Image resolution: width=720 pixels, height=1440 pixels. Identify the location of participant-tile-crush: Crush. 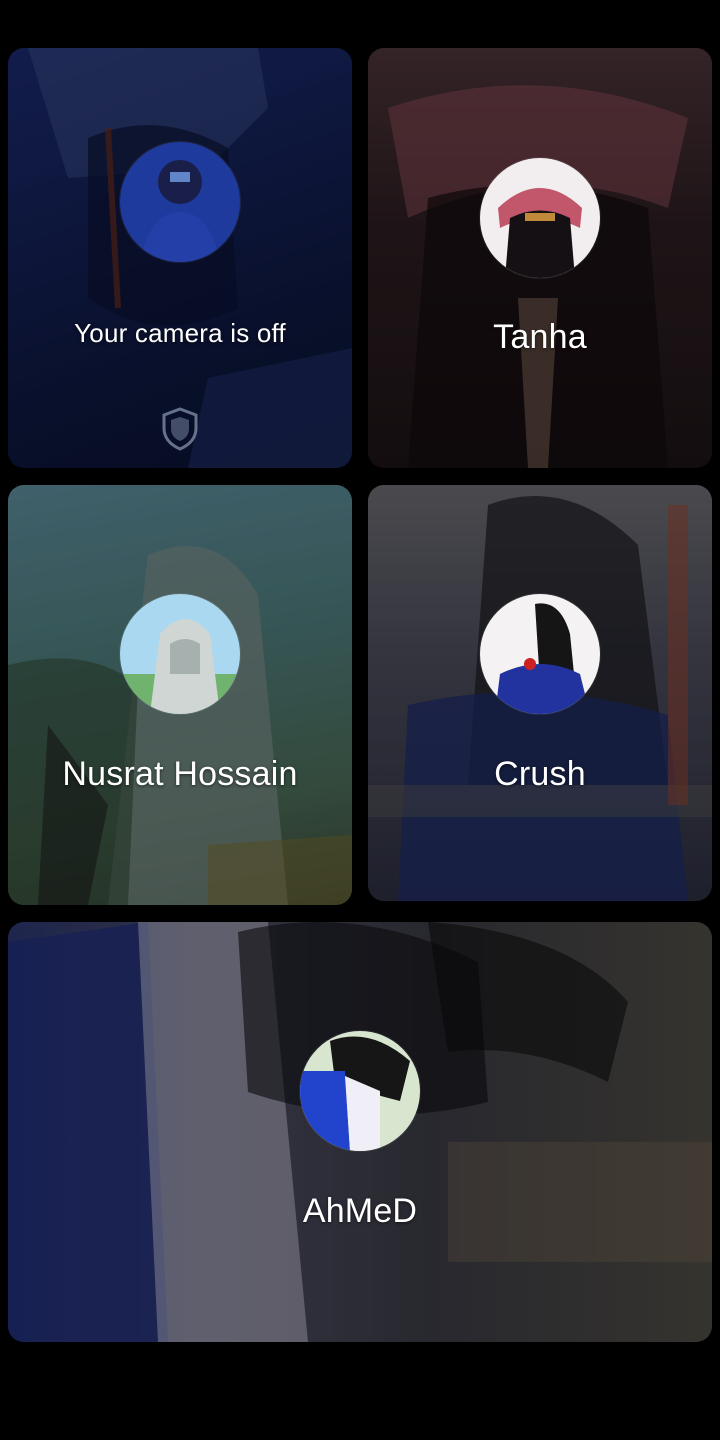
(540, 693).